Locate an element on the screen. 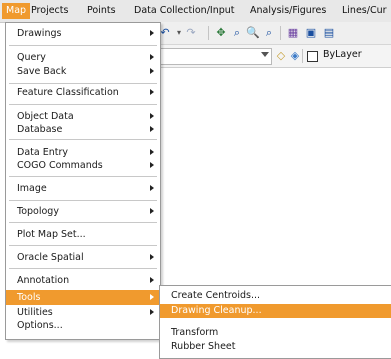  menu-map: Map is located at coordinates (16, 11).